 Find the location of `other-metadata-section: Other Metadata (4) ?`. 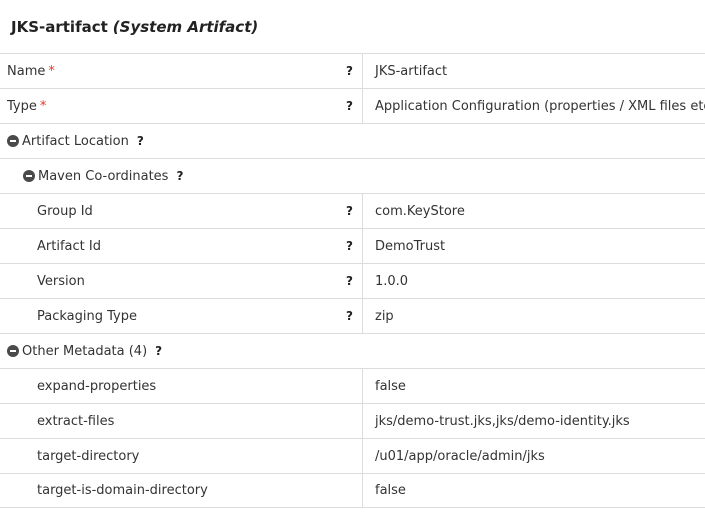

other-metadata-section: Other Metadata (4) ? is located at coordinates (352, 350).